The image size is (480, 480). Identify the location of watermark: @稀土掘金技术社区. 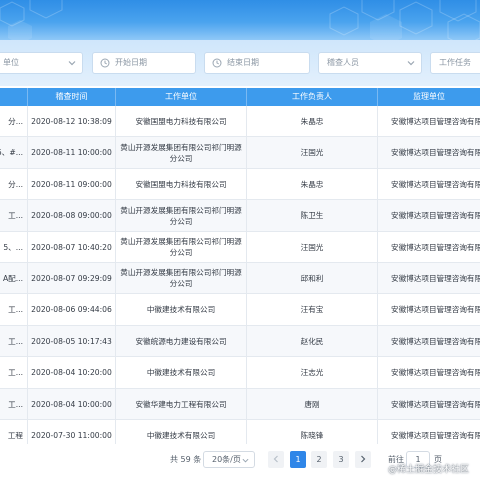
(429, 470).